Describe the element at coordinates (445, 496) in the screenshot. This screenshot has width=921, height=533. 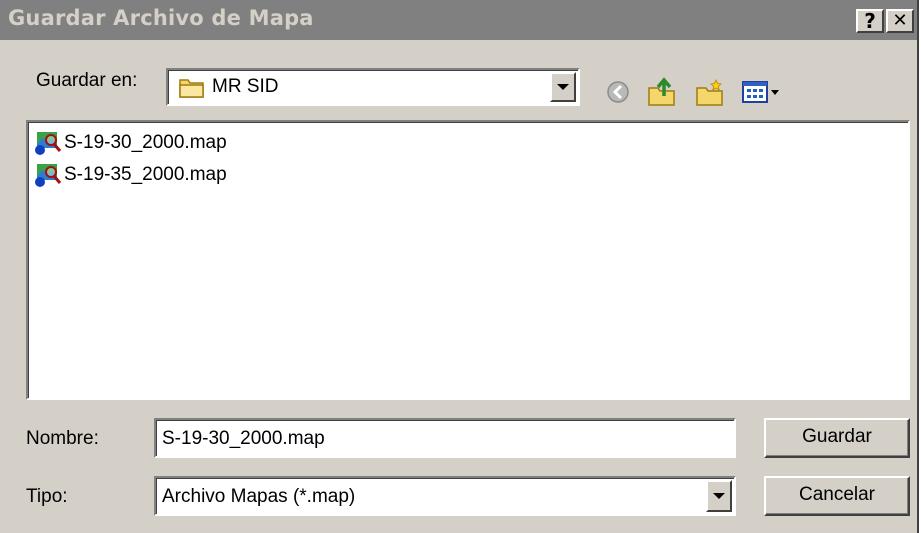
I see `filetype-dropdown: Archivo Mapas (*.map)` at that location.